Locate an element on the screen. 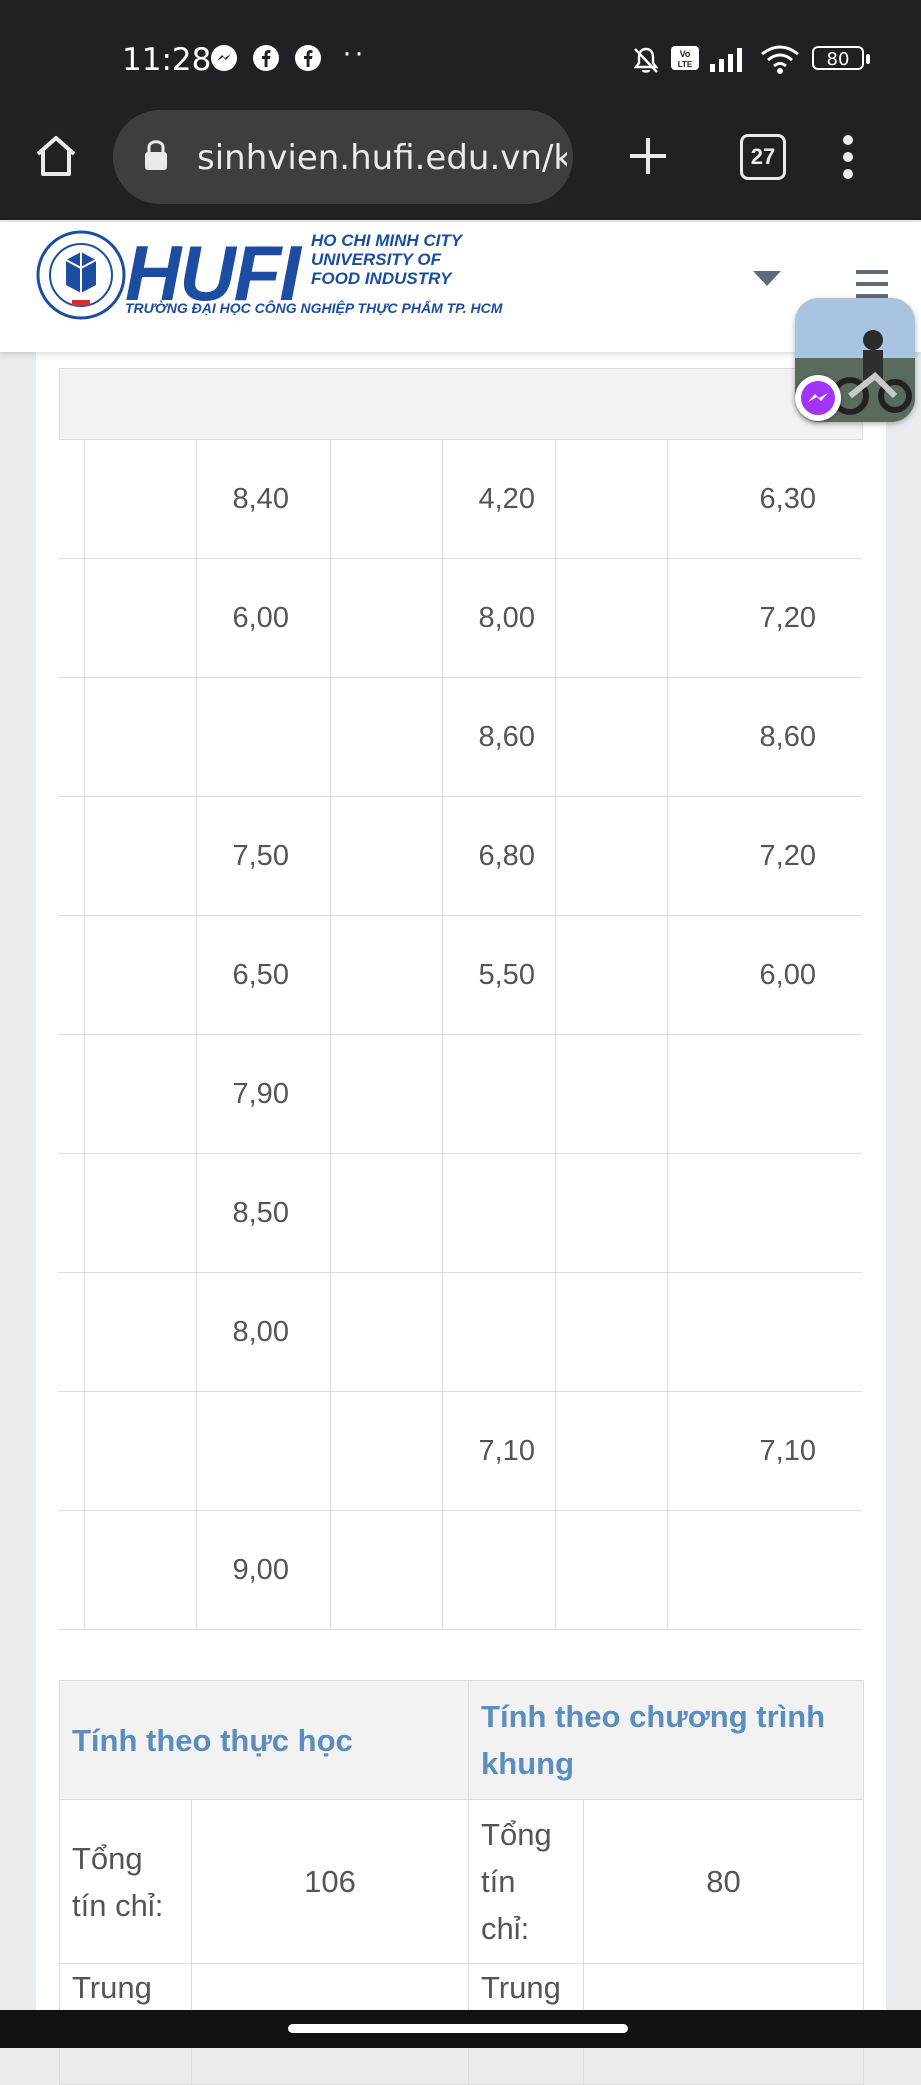 The height and width of the screenshot is (2085, 921). grade-row: 8,00 is located at coordinates (460, 1332).